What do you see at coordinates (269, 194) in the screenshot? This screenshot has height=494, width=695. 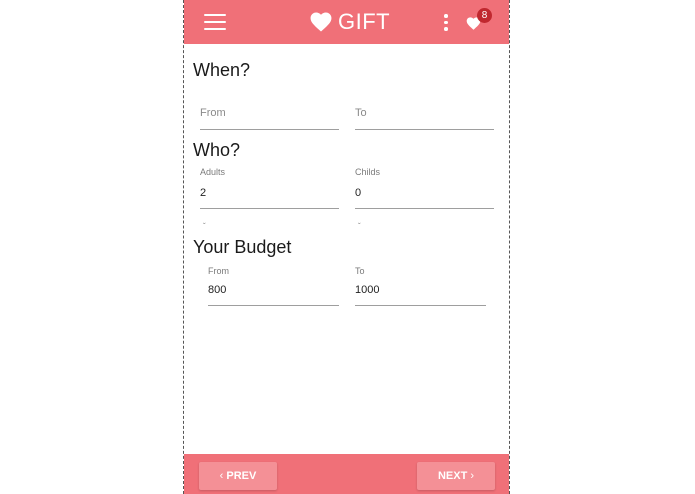 I see `adults-field: 2` at bounding box center [269, 194].